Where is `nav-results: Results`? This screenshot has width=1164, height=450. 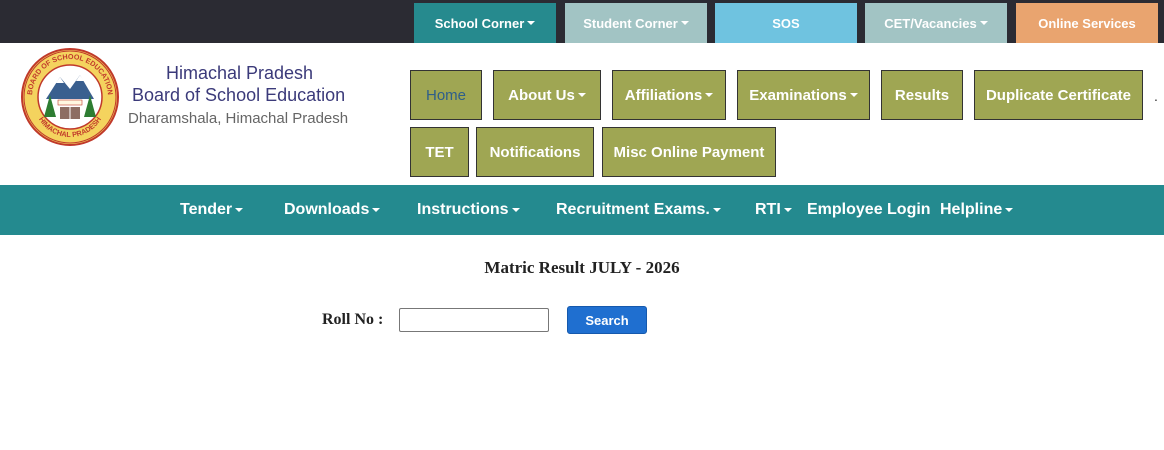
nav-results: Results is located at coordinates (922, 95).